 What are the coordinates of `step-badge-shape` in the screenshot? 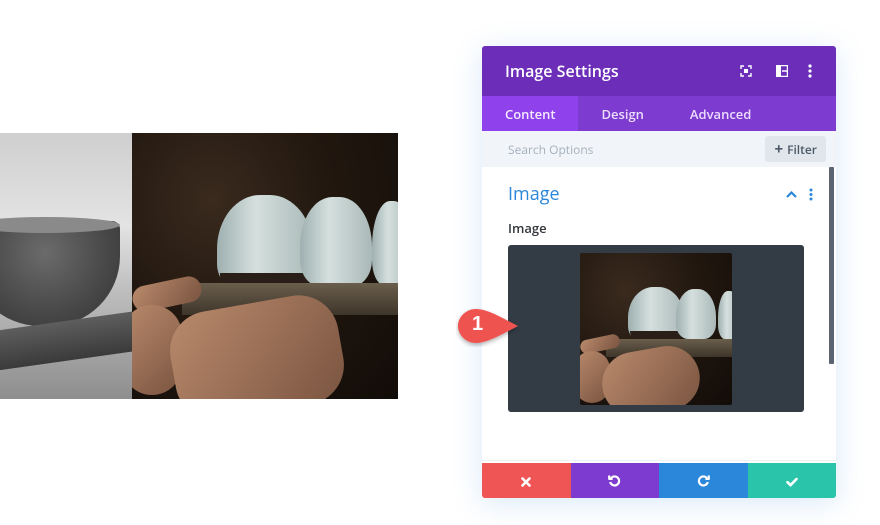 It's located at (488, 326).